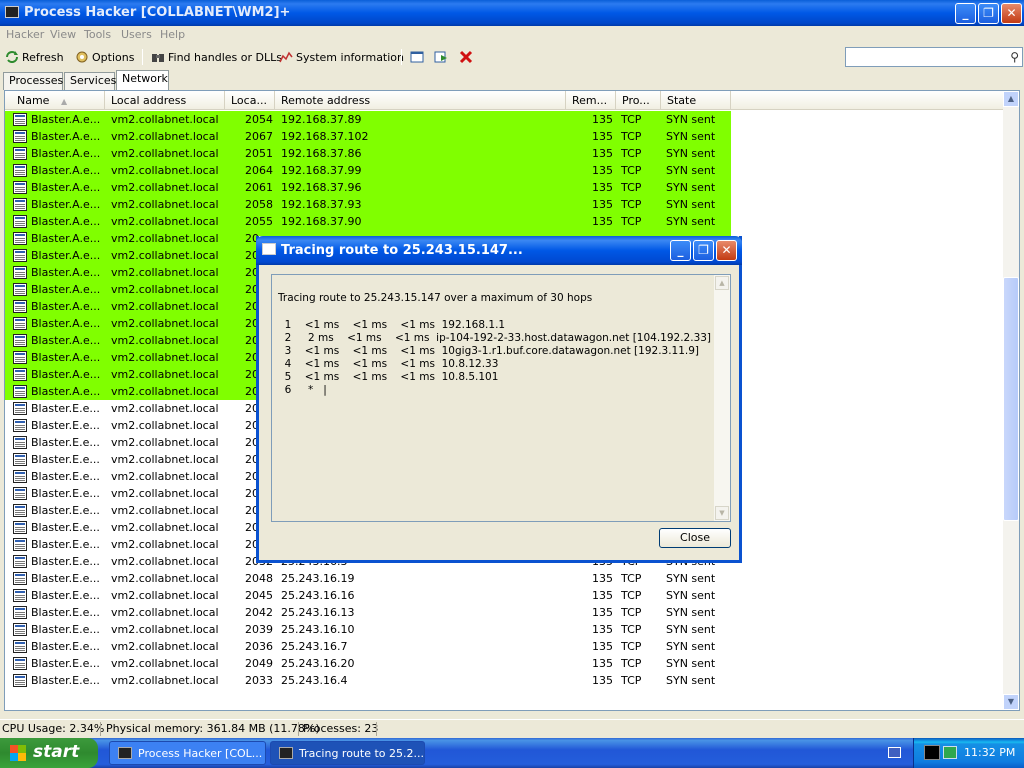 The width and height of the screenshot is (1024, 768). What do you see at coordinates (441, 57) in the screenshot?
I see `go-to-button` at bounding box center [441, 57].